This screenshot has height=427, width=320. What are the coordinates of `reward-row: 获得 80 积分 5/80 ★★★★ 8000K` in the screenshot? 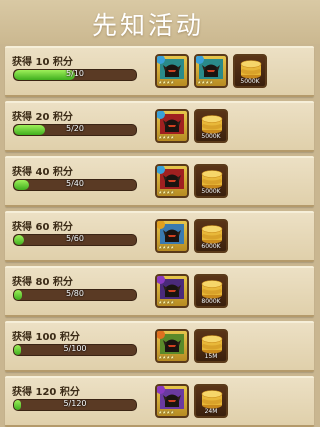 It's located at (159, 291).